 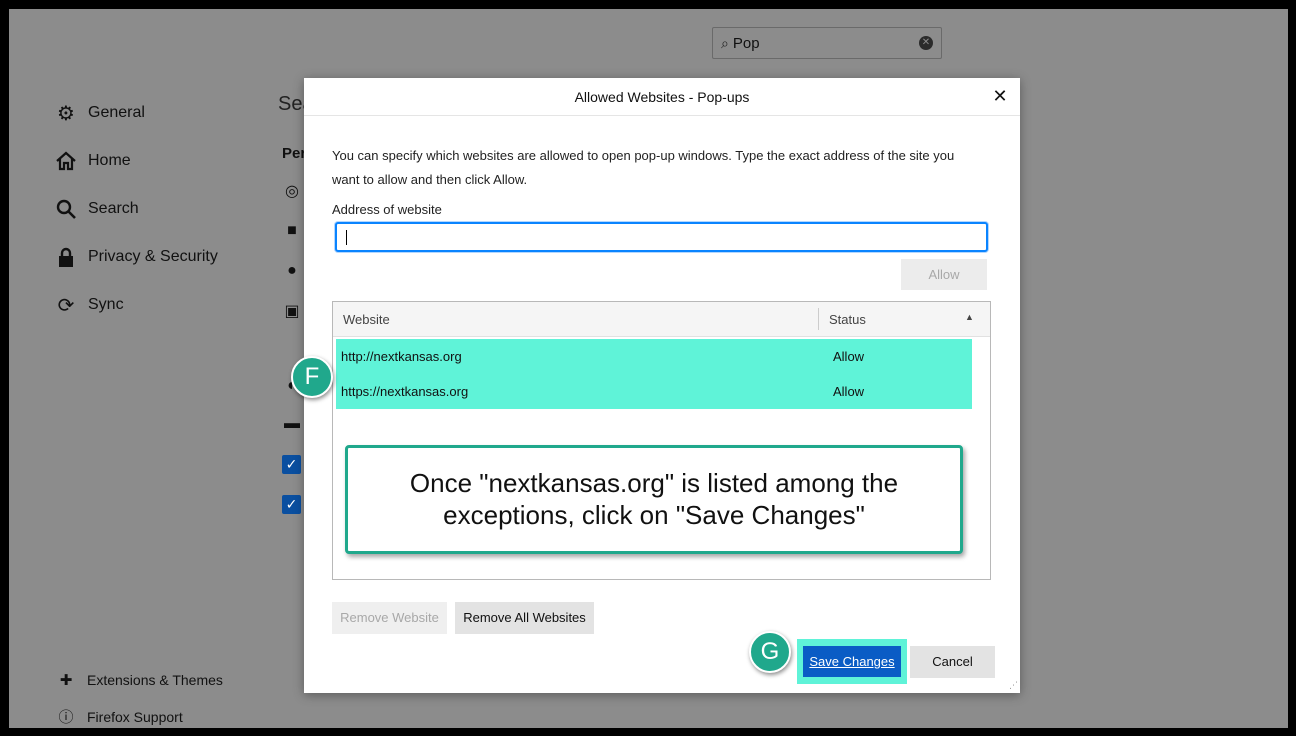 I want to click on puzzle-icon: ✚, so click(x=66, y=680).